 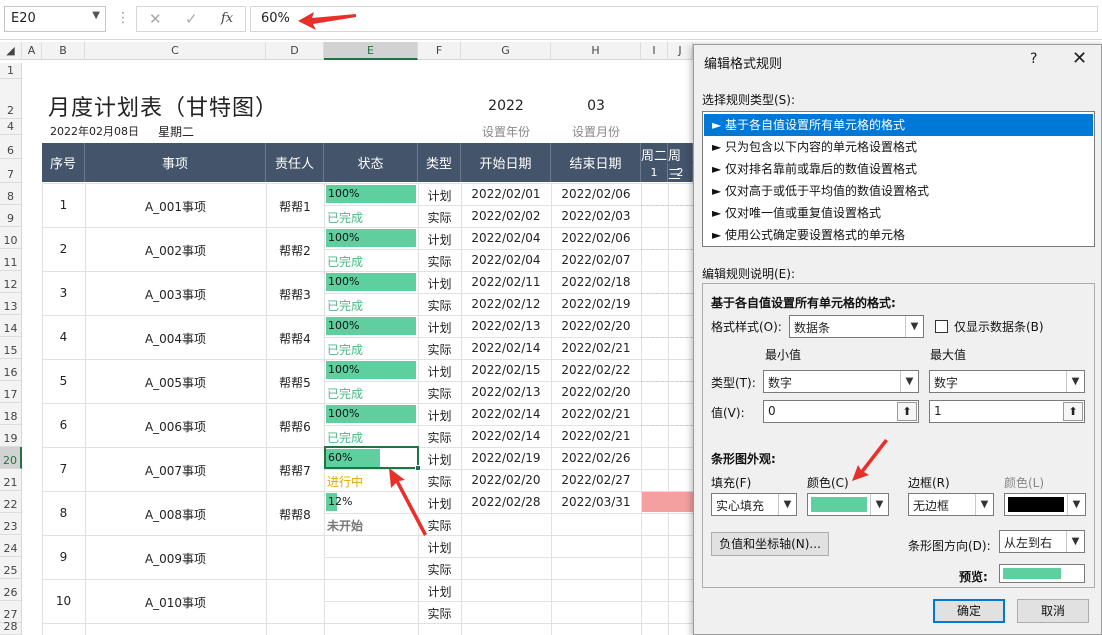 I want to click on col-header-i: I, so click(x=654, y=51).